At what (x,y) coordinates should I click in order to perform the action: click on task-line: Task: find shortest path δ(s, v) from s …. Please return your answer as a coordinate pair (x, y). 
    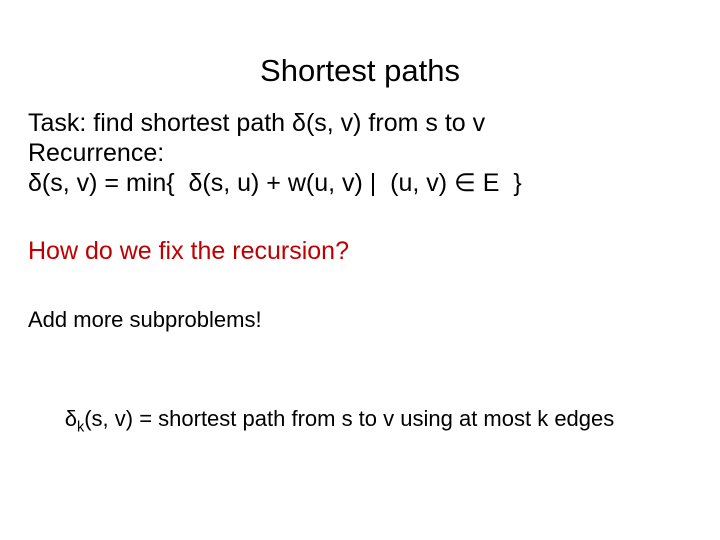
    Looking at the image, I should click on (257, 123).